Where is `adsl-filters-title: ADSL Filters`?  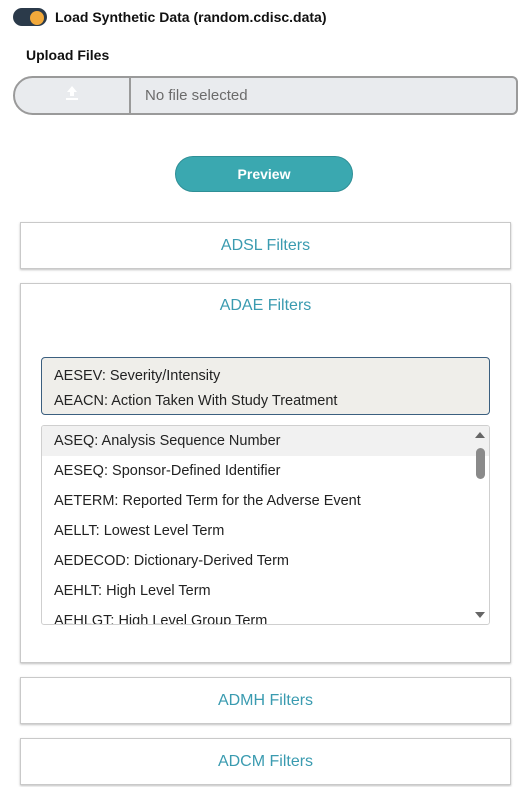 adsl-filters-title: ADSL Filters is located at coordinates (265, 245).